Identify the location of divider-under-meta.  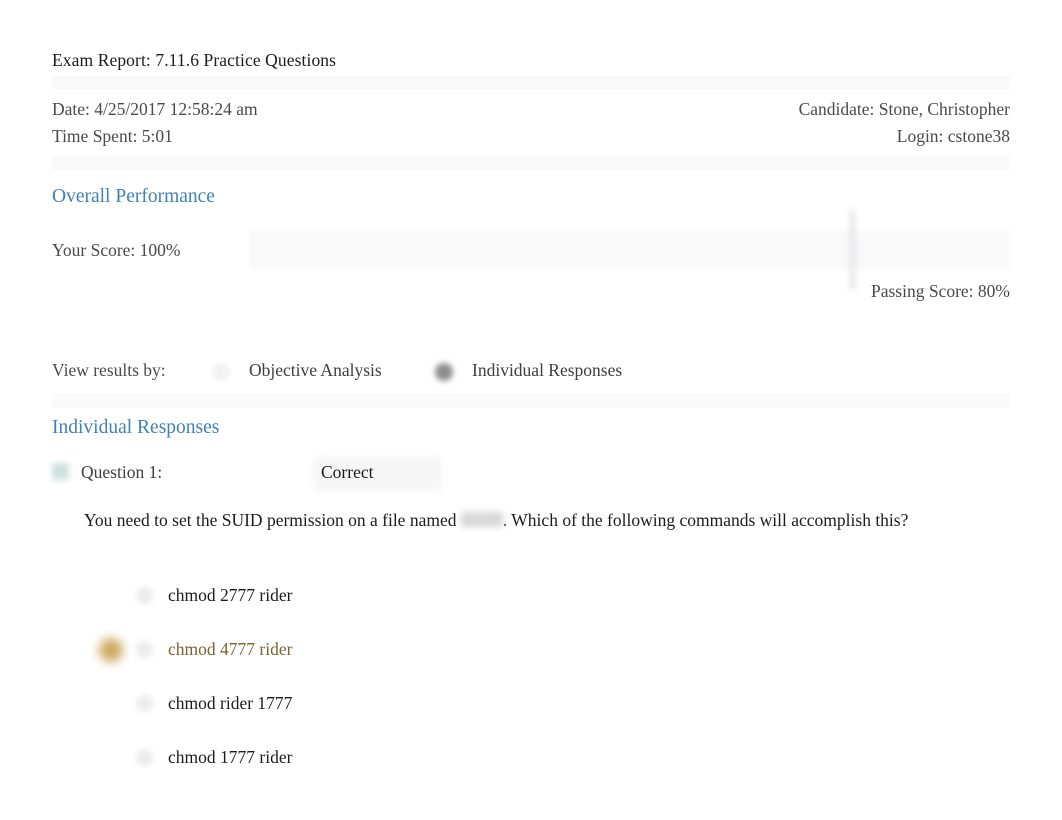
(531, 163).